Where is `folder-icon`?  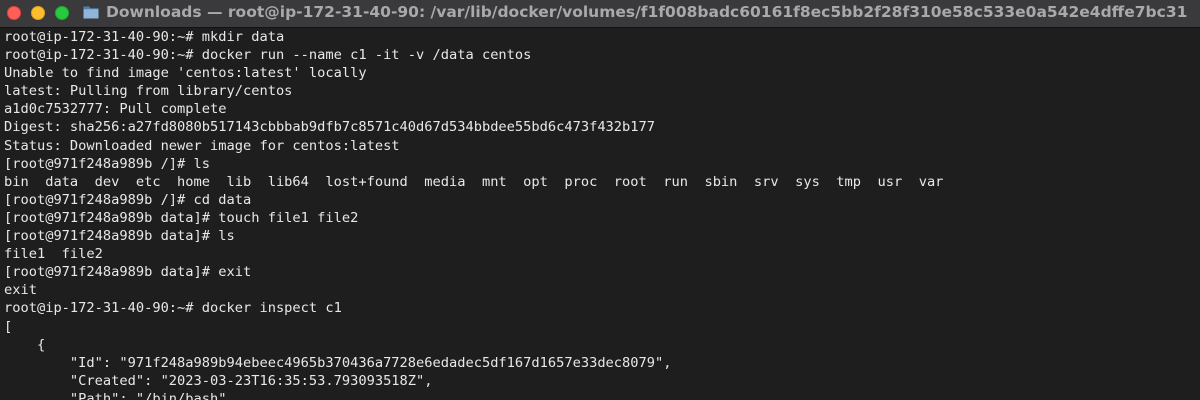
folder-icon is located at coordinates (91, 12).